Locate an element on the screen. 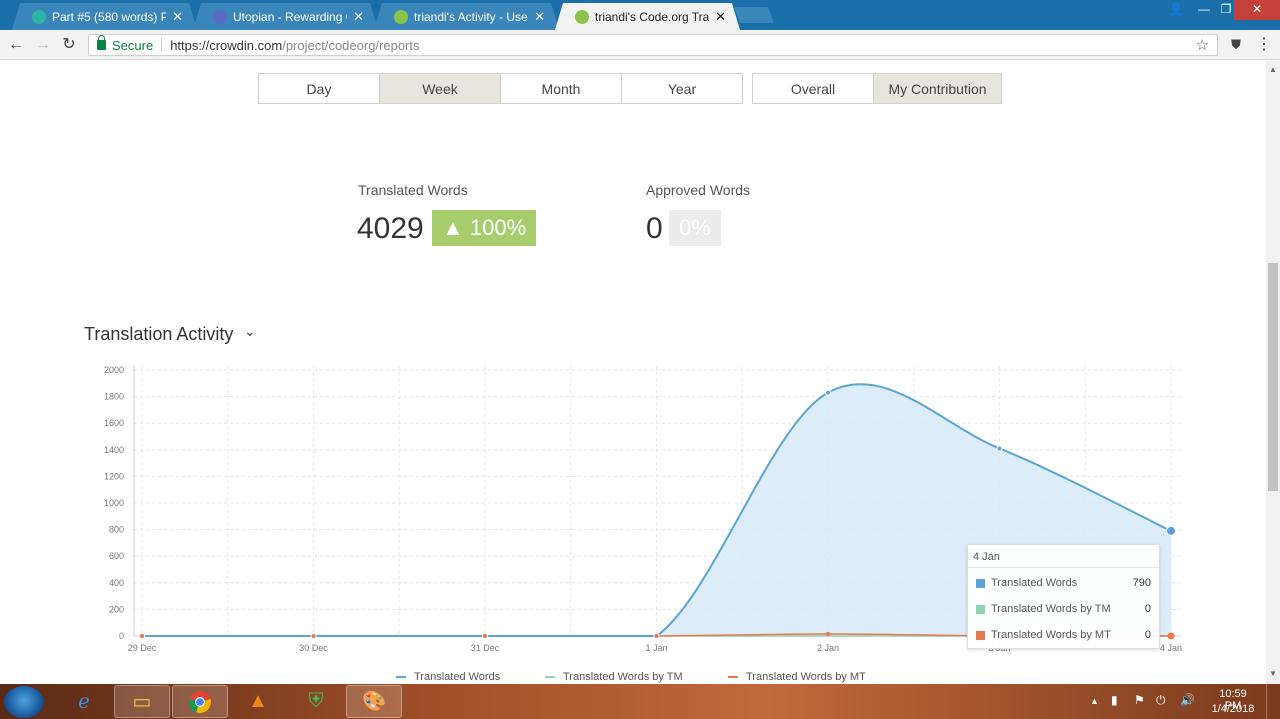  url-separator is located at coordinates (162, 45).